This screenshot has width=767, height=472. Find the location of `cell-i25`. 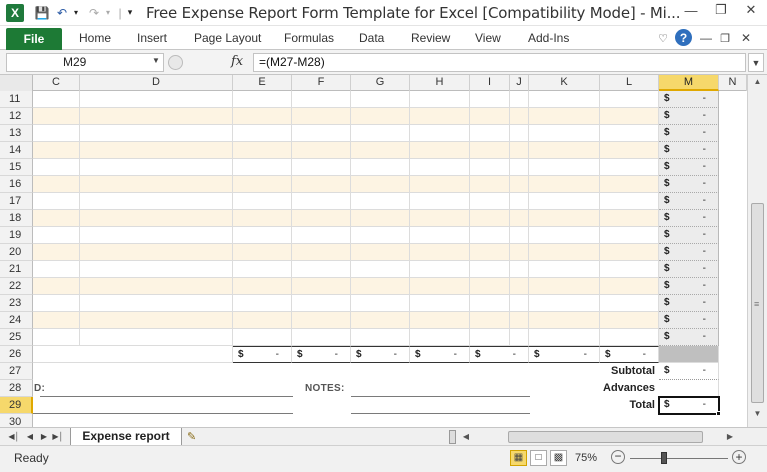

cell-i25 is located at coordinates (490, 337).